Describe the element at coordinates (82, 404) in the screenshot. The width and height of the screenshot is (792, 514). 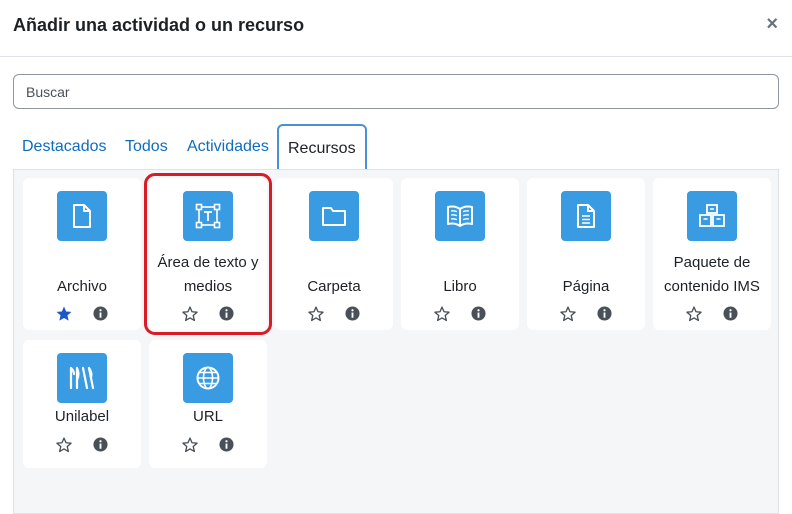
I see `module-card-unilabel: Unilabel` at that location.